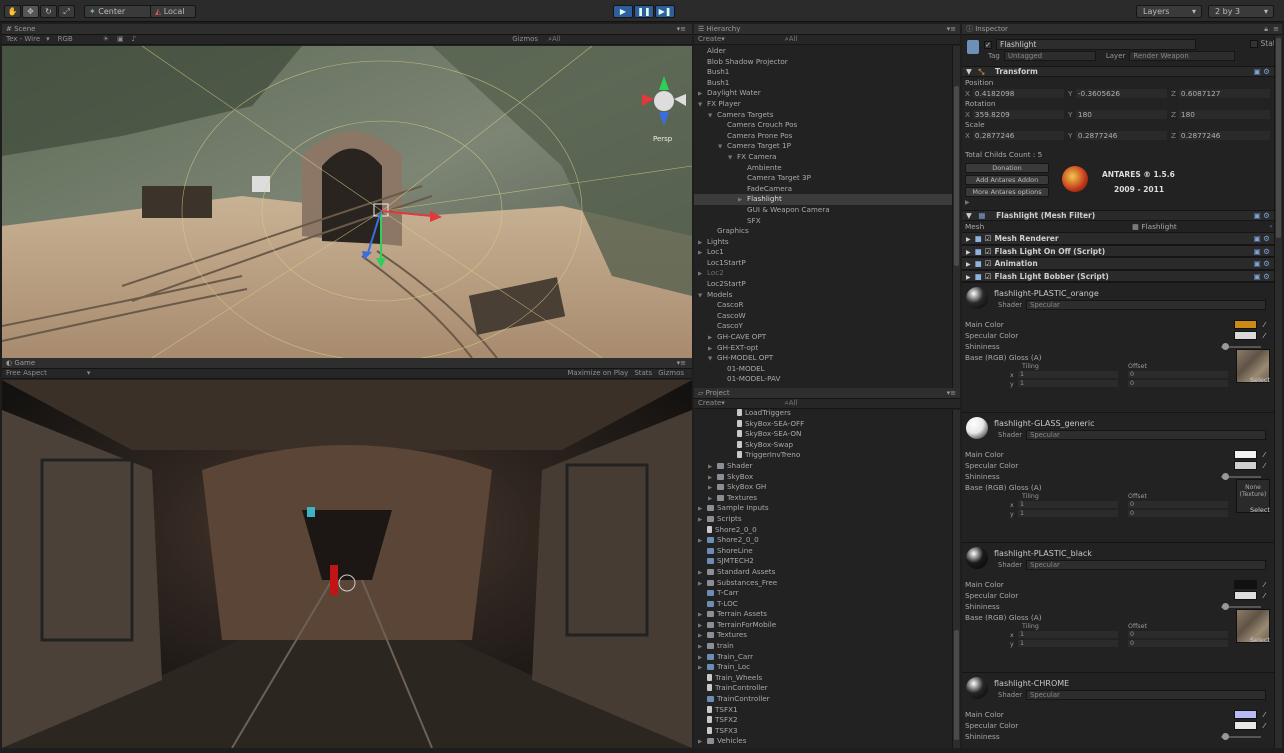 This screenshot has height=753, width=1284. What do you see at coordinates (823, 519) in the screenshot?
I see `project-item: ▶ Scripts` at bounding box center [823, 519].